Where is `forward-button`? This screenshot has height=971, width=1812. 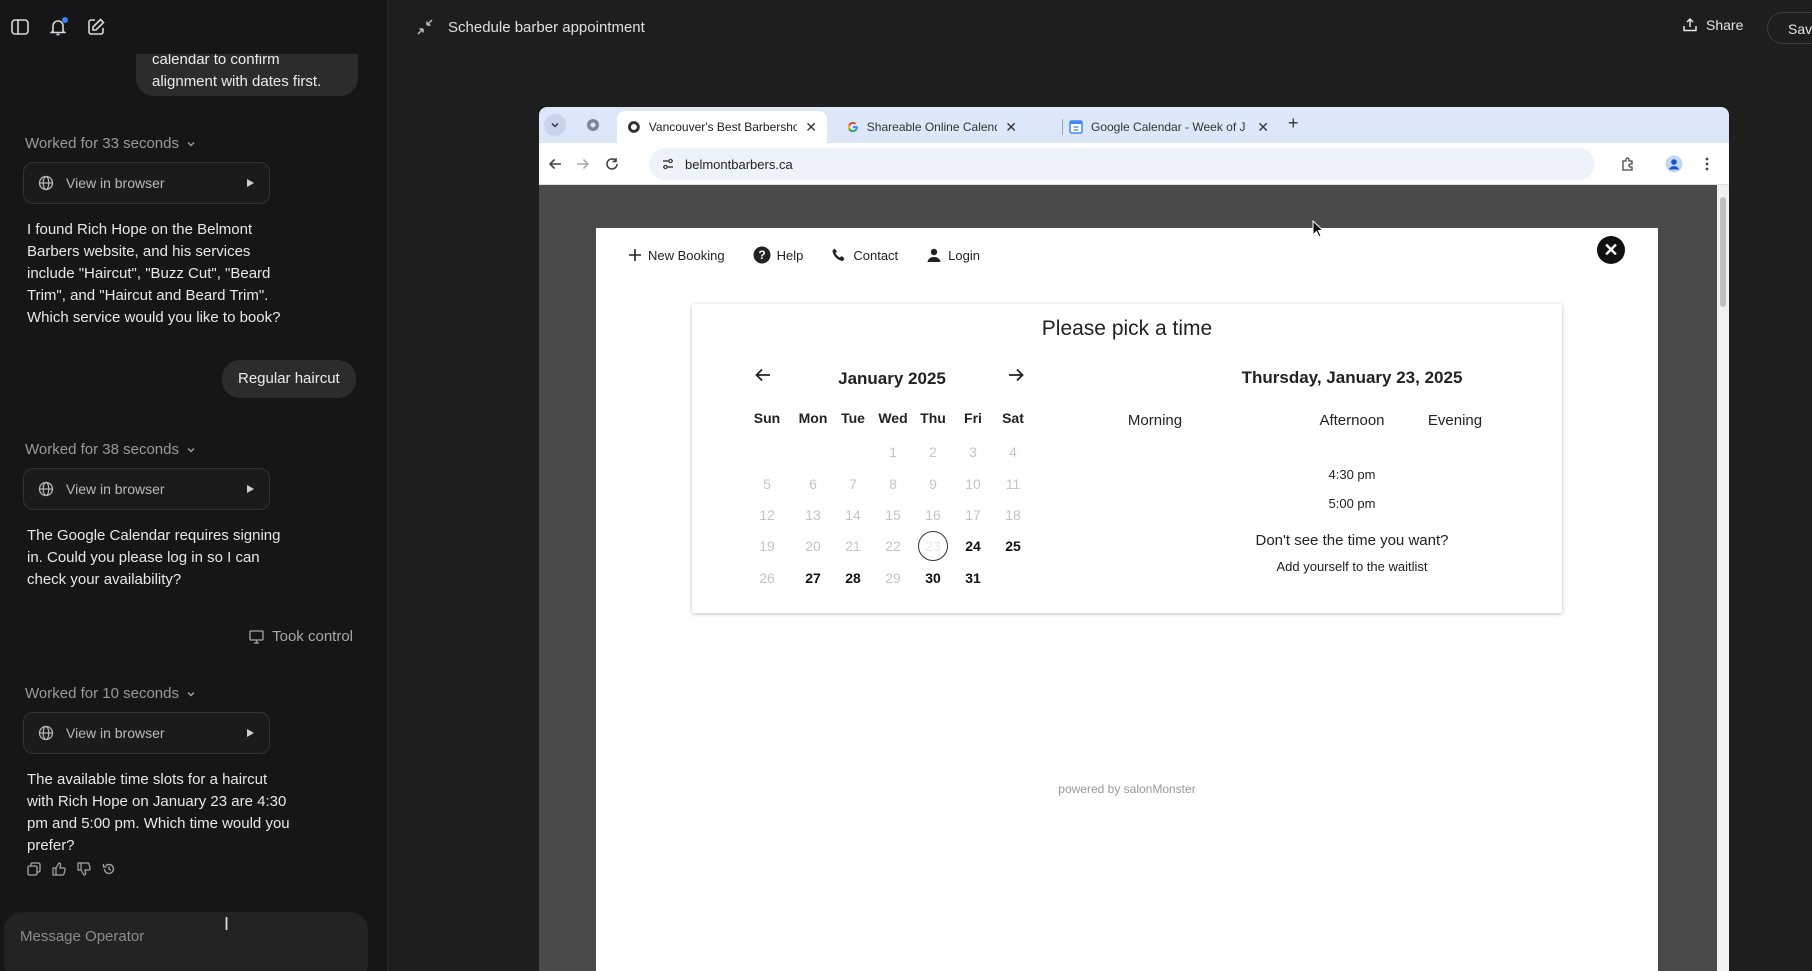 forward-button is located at coordinates (583, 164).